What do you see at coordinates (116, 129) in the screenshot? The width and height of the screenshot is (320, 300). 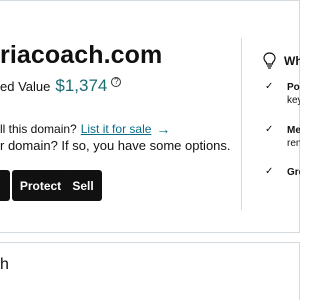 I see `list-for-sale-link: List it for sale` at bounding box center [116, 129].